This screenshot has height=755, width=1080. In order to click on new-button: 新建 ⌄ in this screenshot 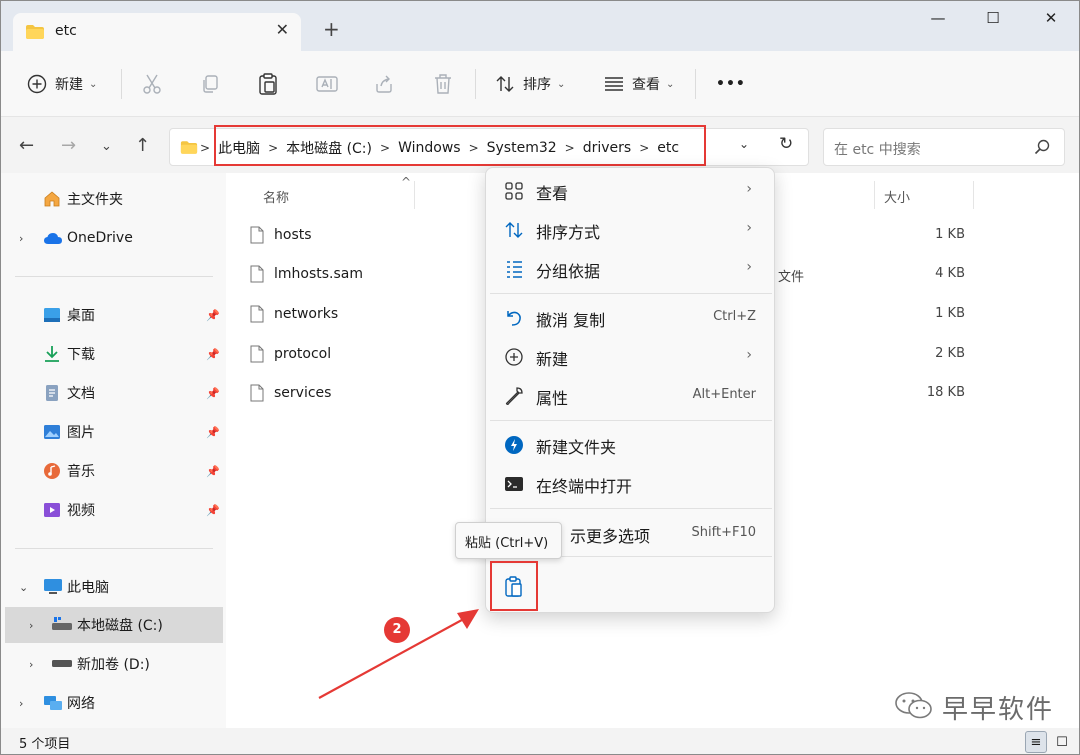, I will do `click(62, 84)`.